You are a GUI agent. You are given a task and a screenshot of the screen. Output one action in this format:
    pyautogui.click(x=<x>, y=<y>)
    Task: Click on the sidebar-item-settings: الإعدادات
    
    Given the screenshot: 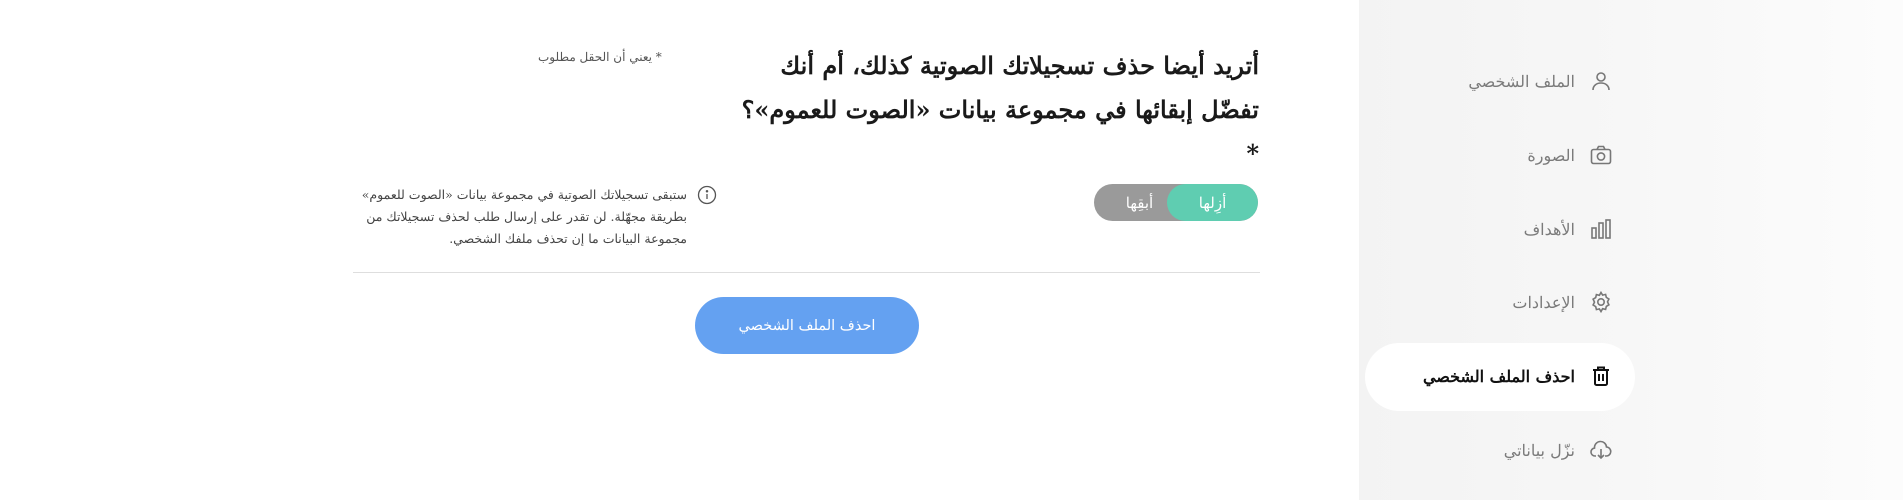 What is the action you would take?
    pyautogui.click(x=1562, y=302)
    